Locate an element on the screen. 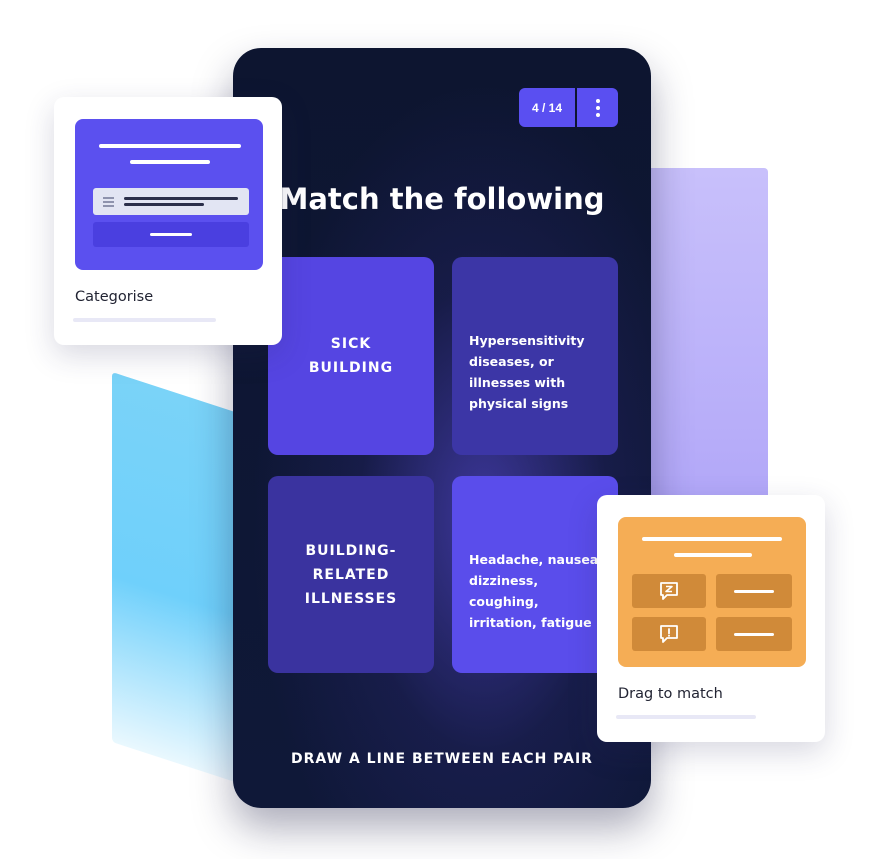 This screenshot has width=884, height=859. question-counter: 4 / 14 is located at coordinates (547, 107).